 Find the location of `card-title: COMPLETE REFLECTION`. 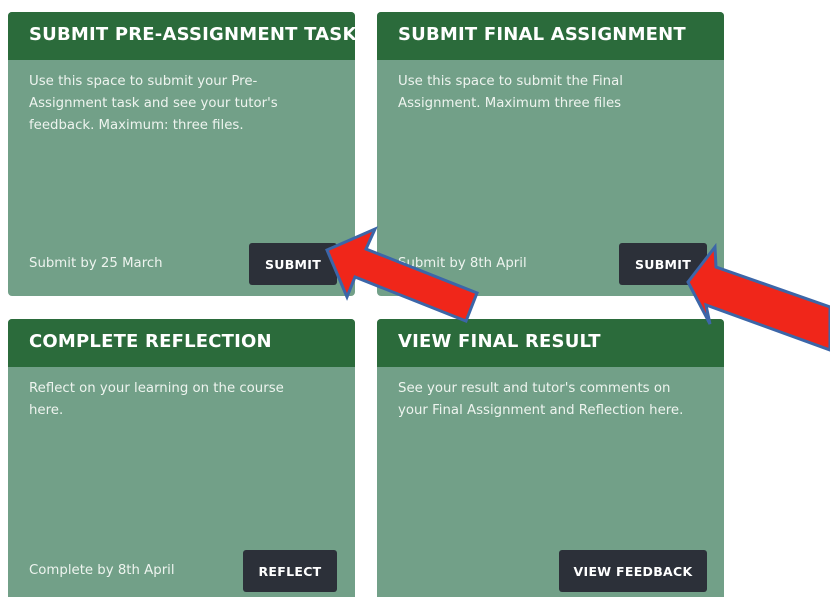

card-title: COMPLETE REFLECTION is located at coordinates (150, 341).